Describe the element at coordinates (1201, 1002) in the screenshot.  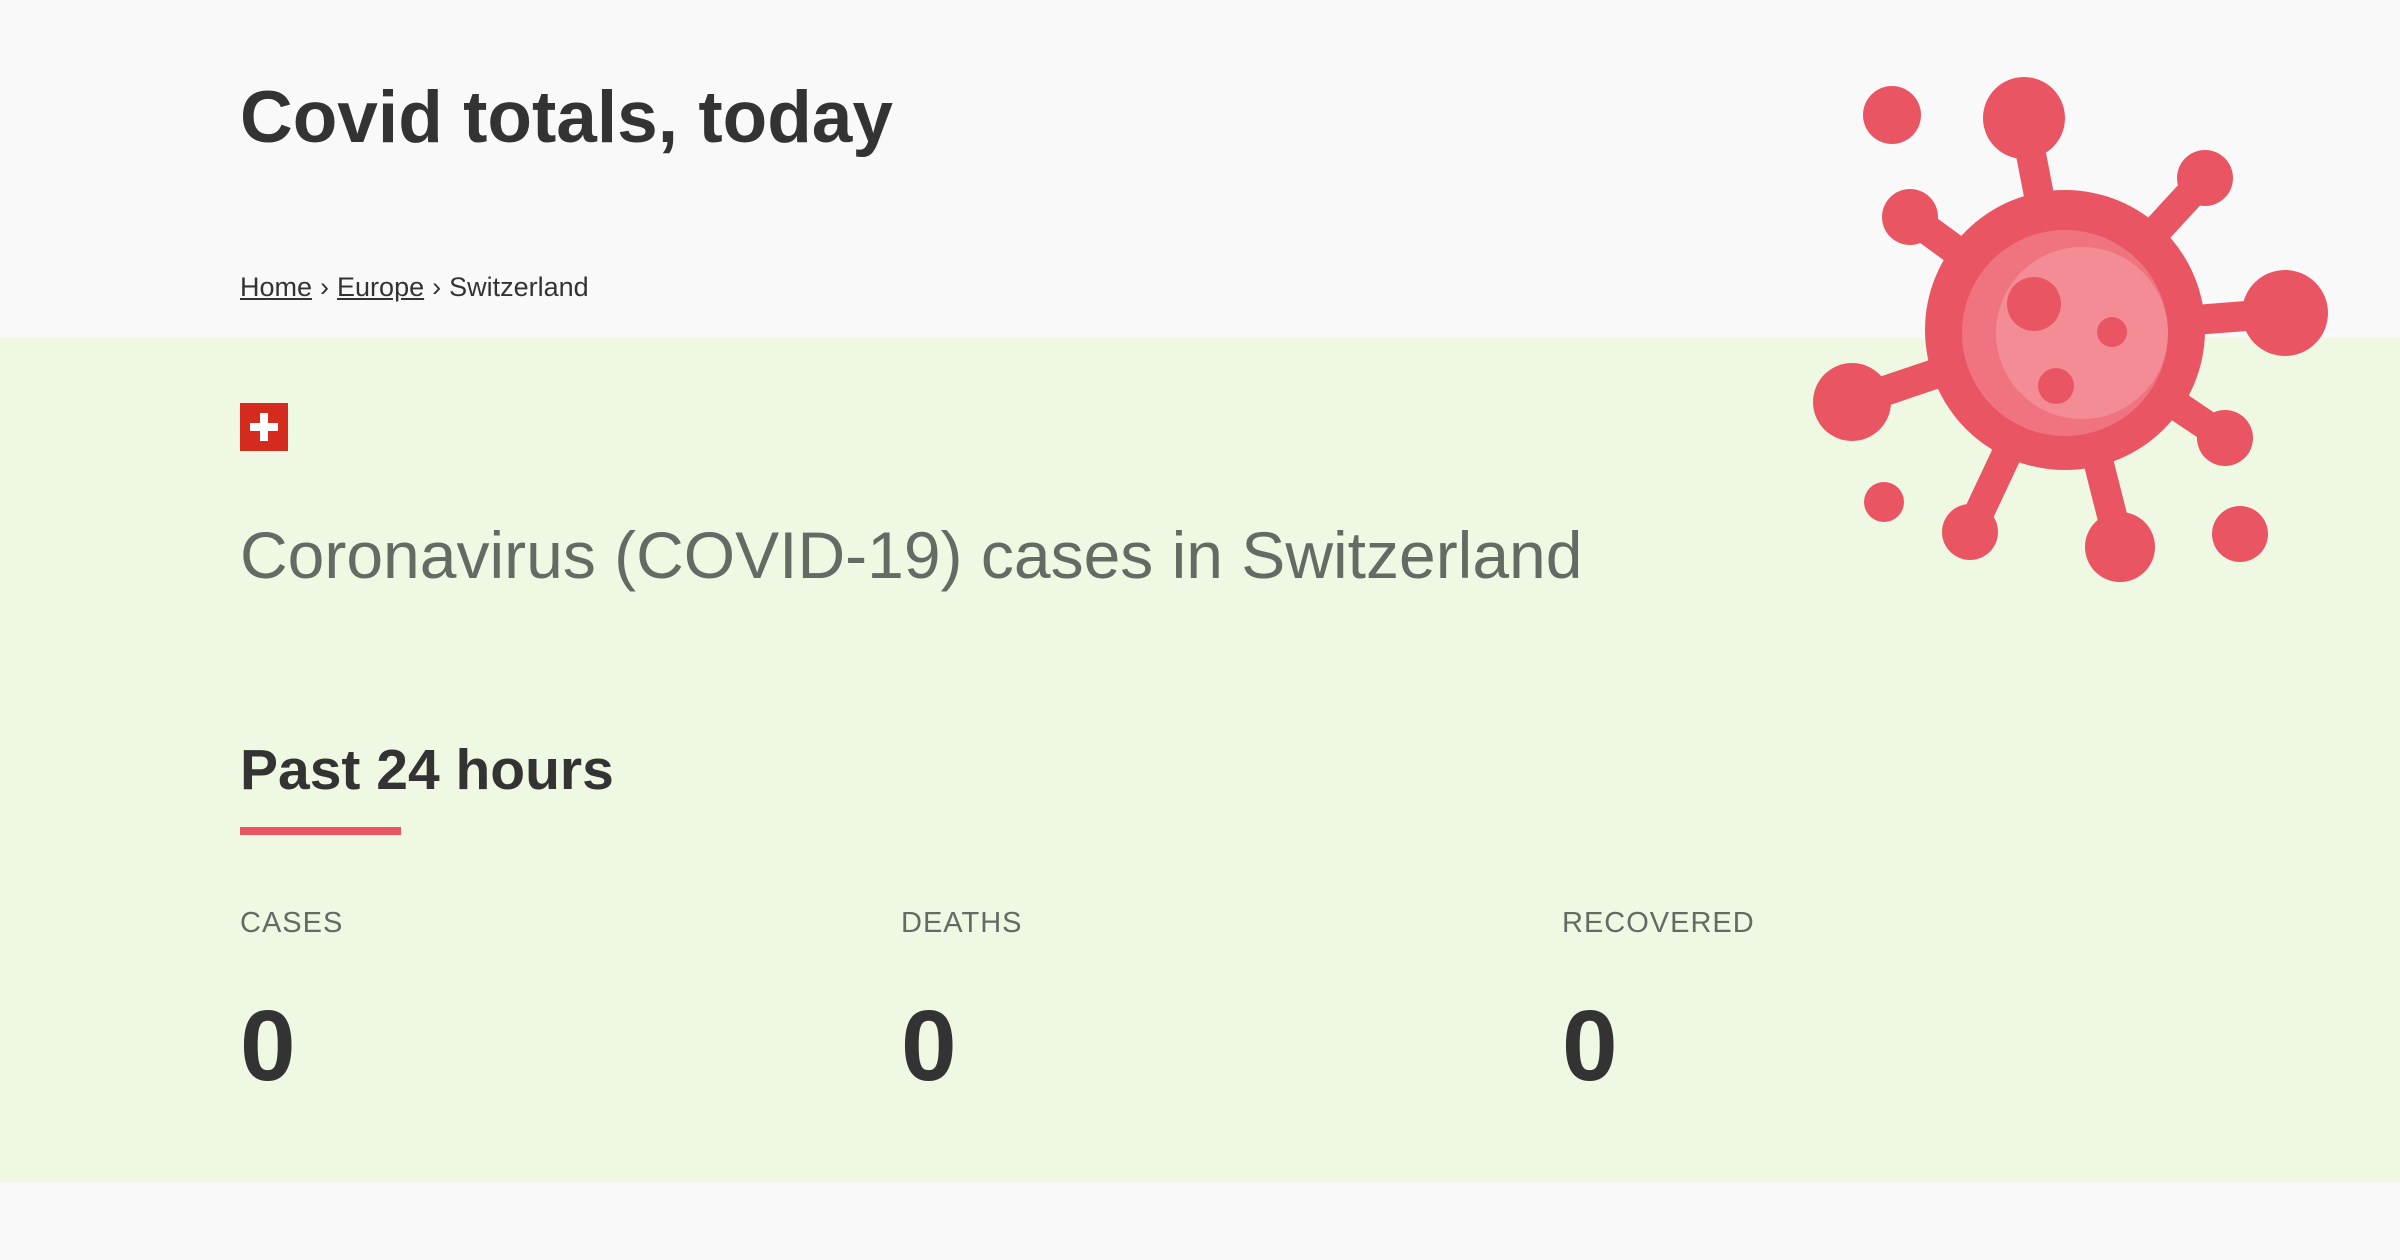
I see `stat-deaths: DEATHS 0` at that location.